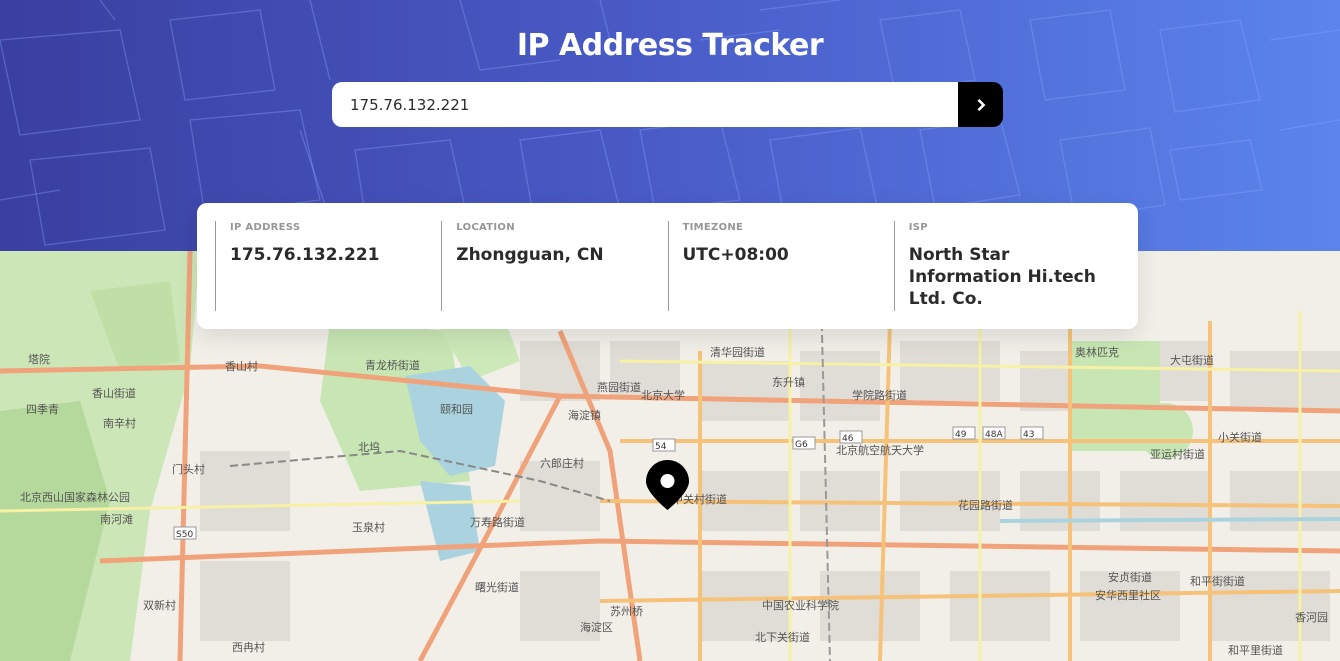 The height and width of the screenshot is (661, 1340). I want to click on road-shield-label: 46, so click(851, 437).